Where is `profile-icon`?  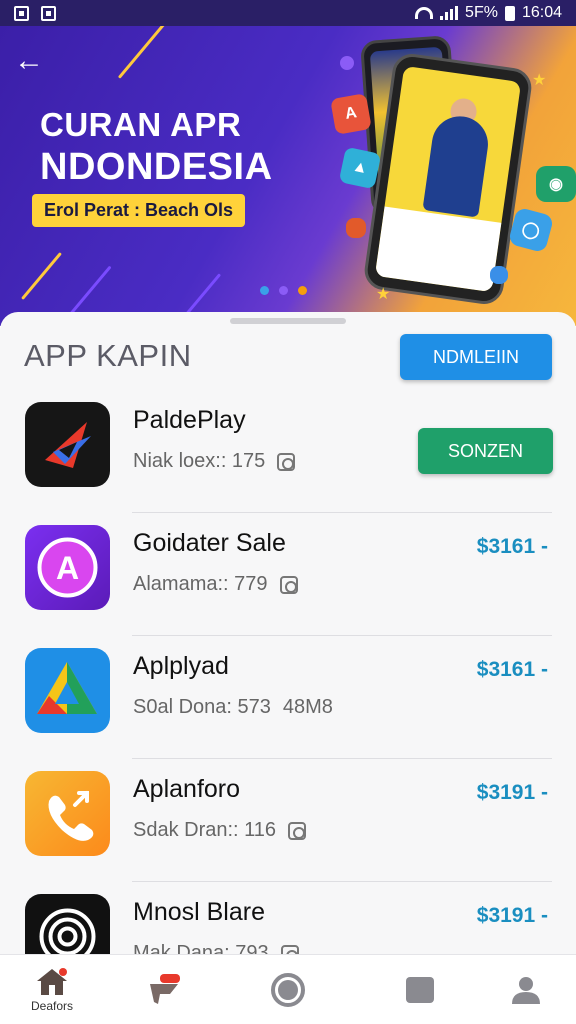
profile-icon is located at coordinates (526, 990).